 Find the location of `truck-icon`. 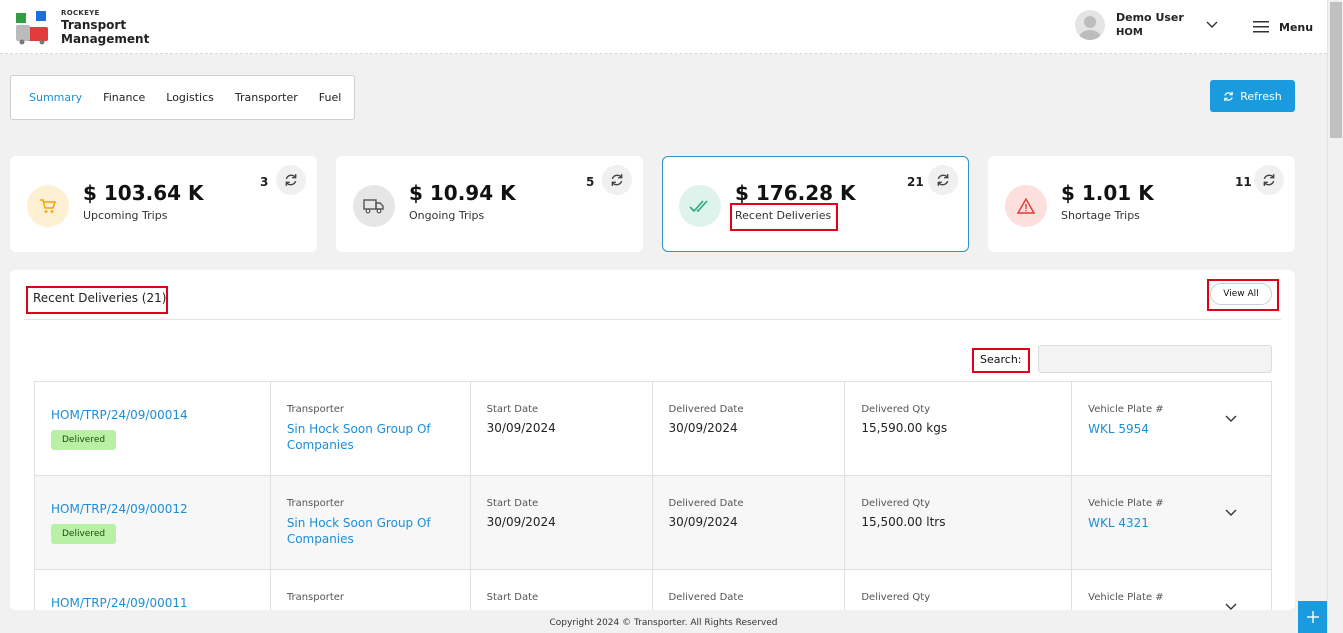

truck-icon is located at coordinates (373, 206).